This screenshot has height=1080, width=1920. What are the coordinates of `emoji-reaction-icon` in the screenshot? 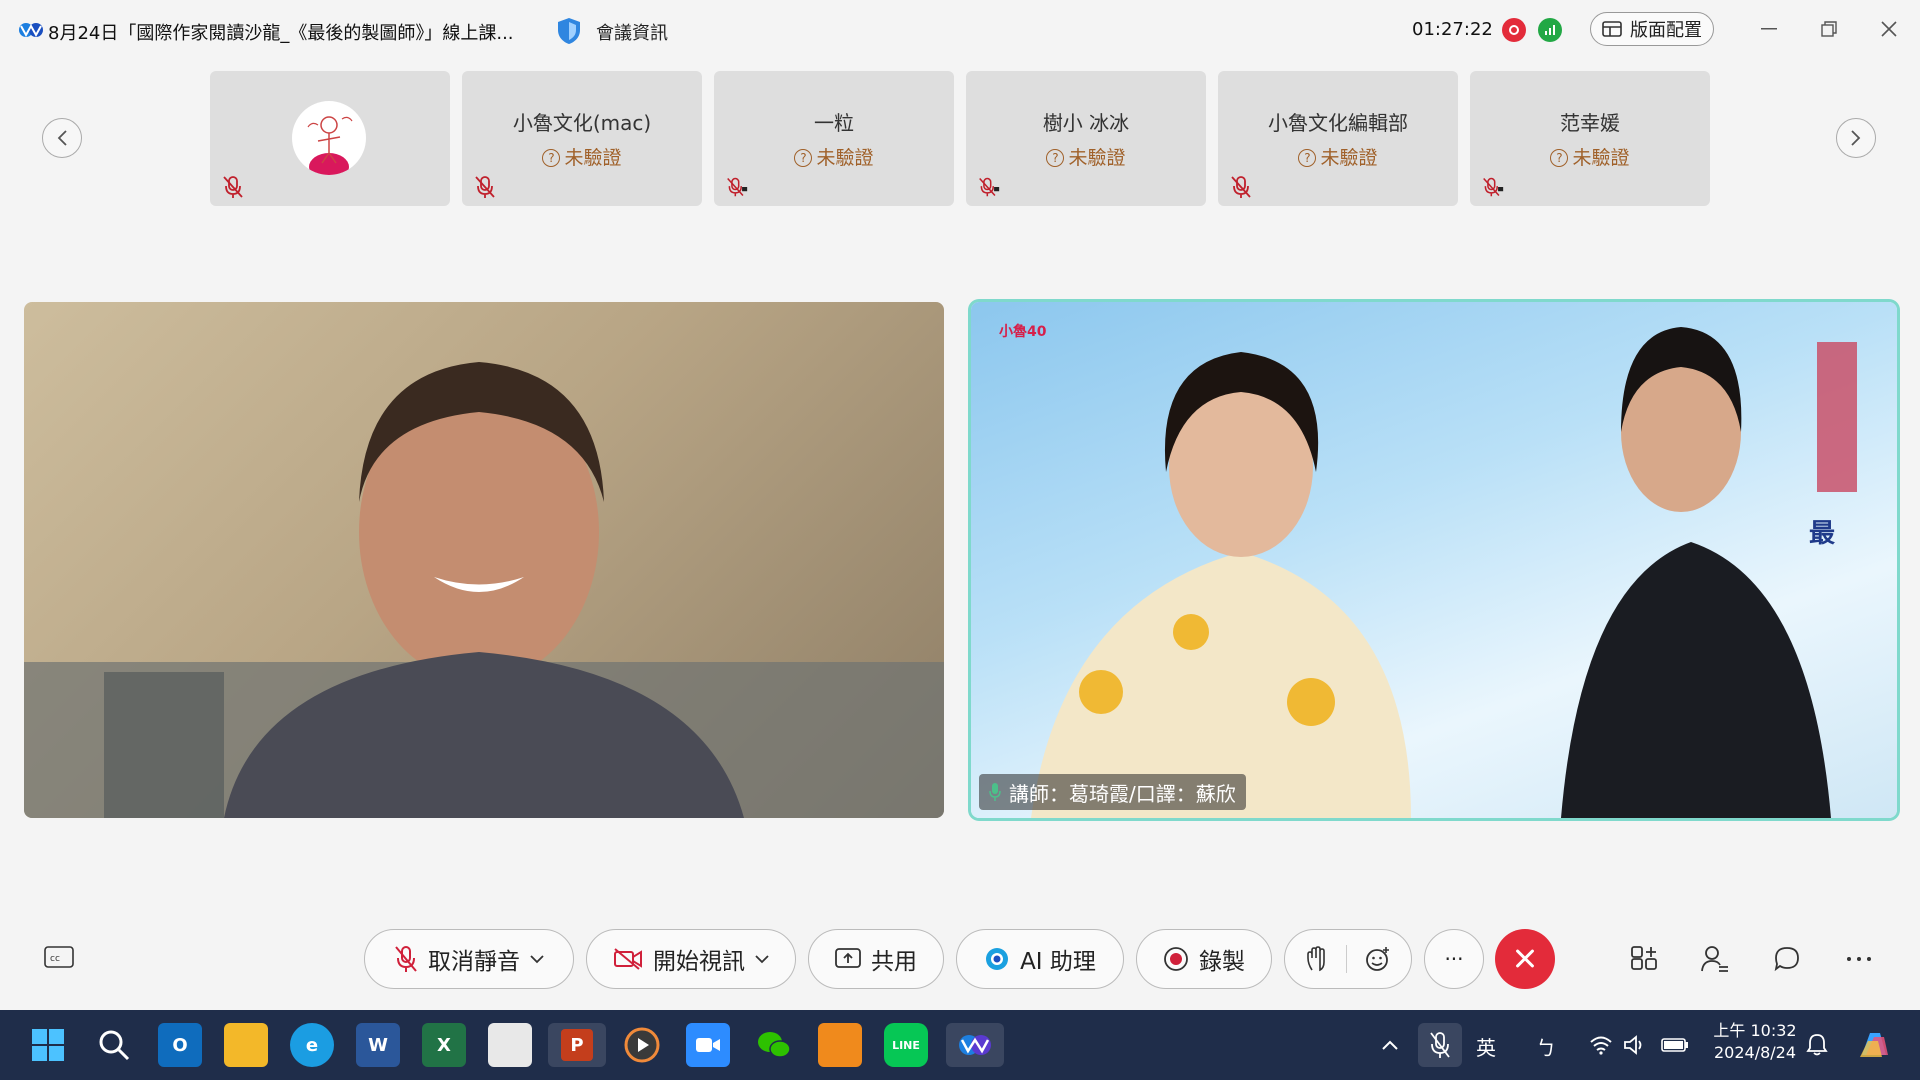 It's located at (1378, 959).